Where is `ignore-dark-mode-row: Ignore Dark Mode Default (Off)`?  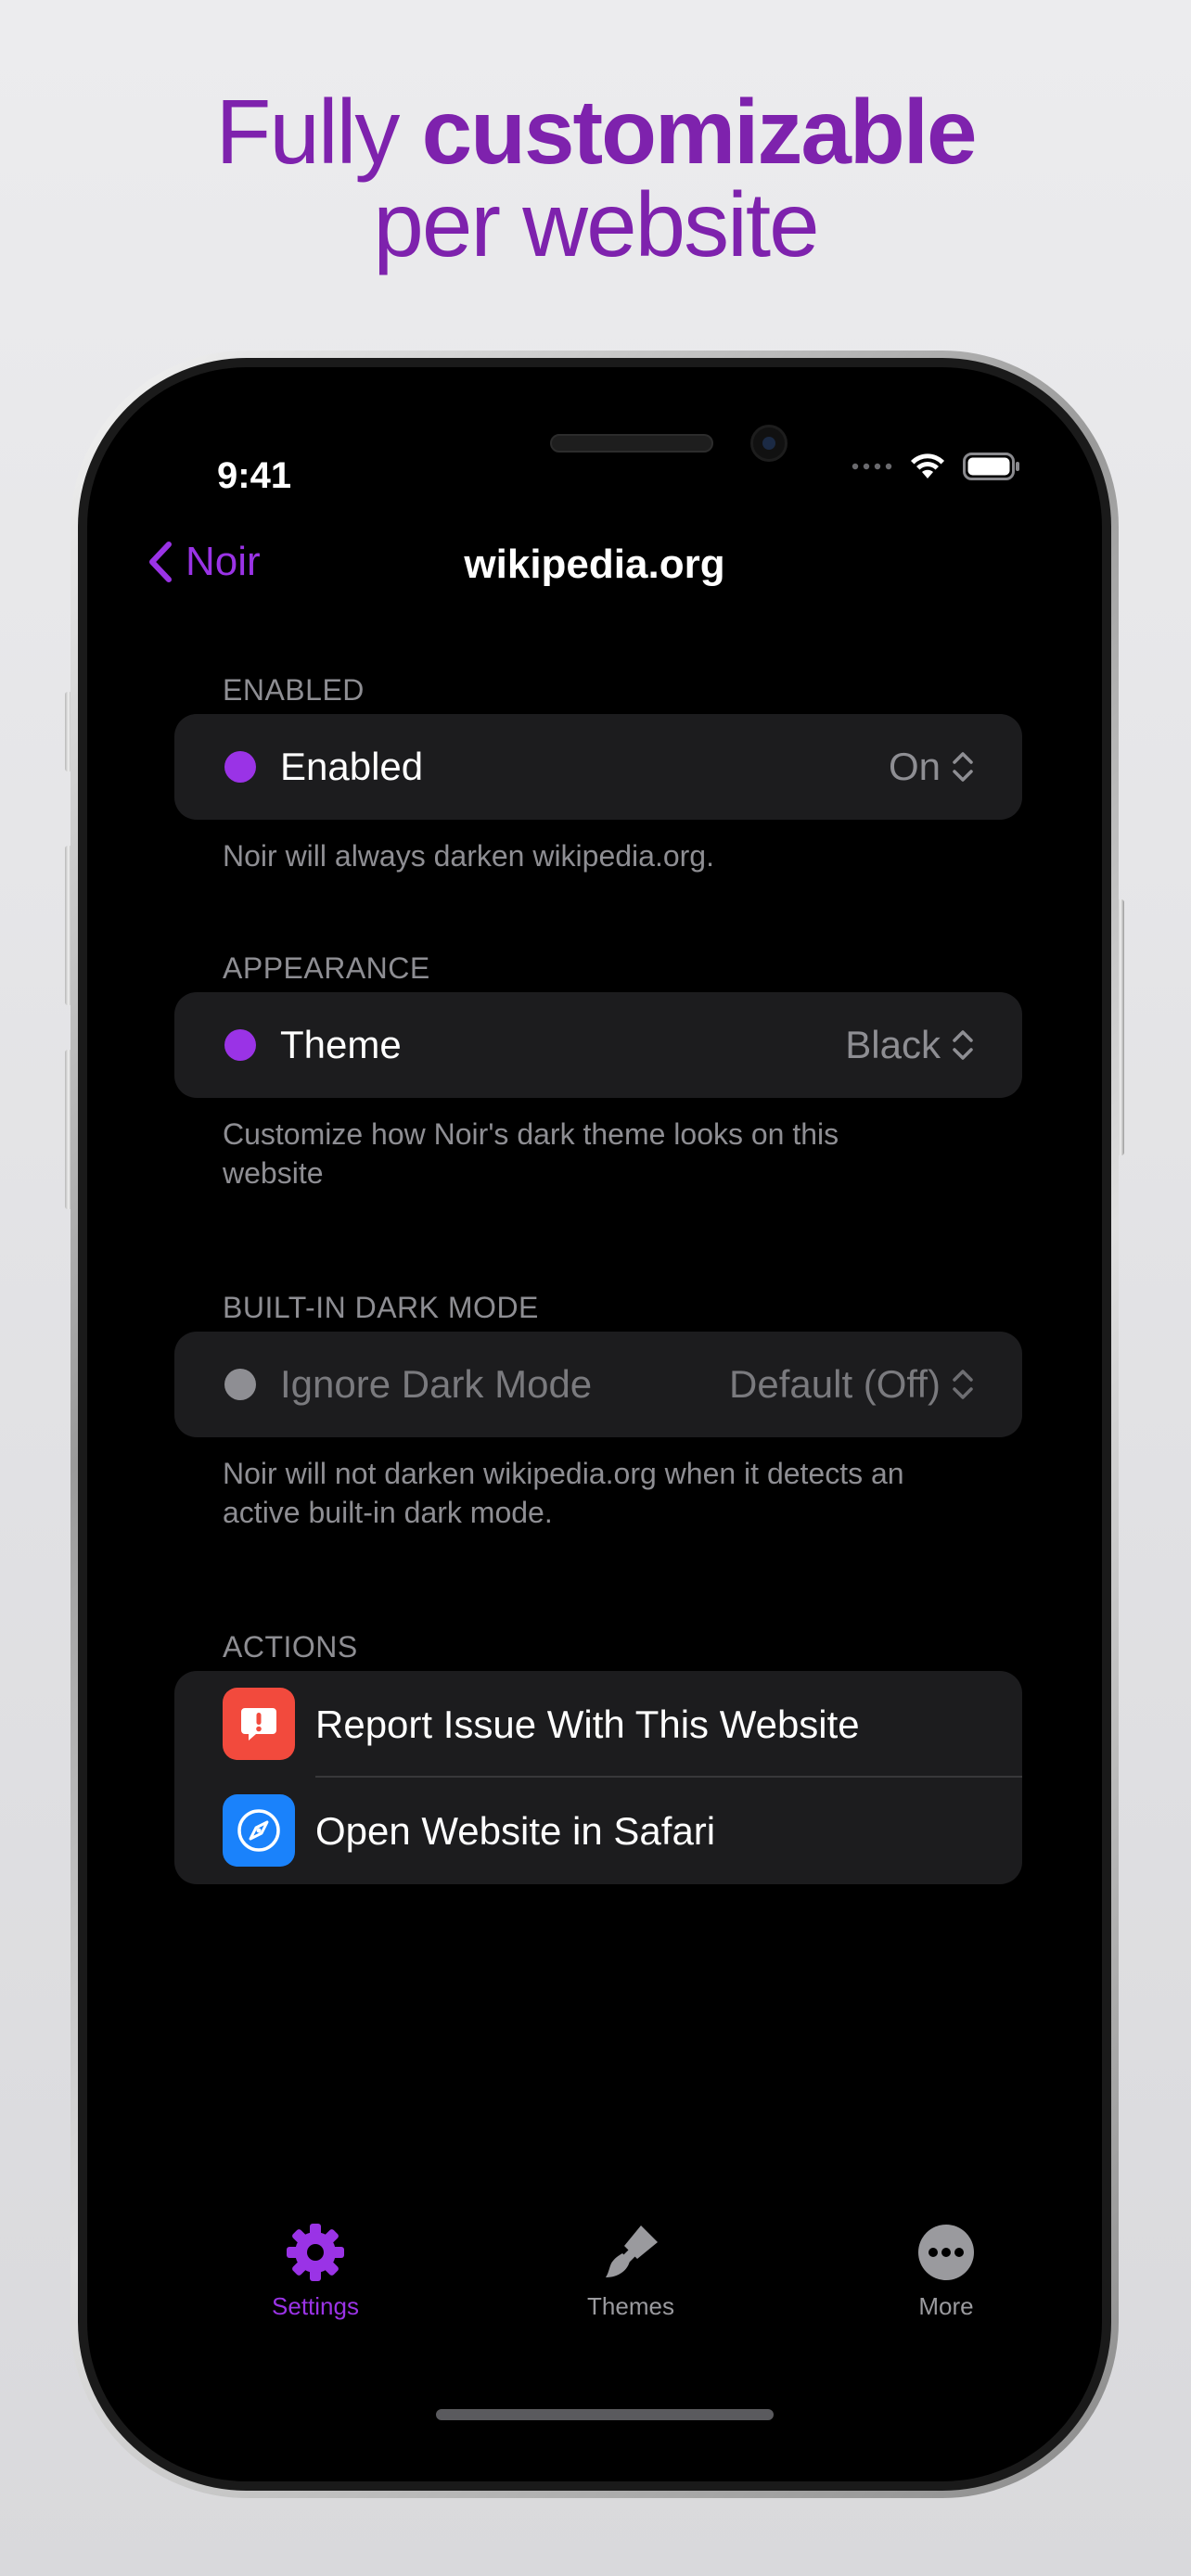
ignore-dark-mode-row: Ignore Dark Mode Default (Off) is located at coordinates (598, 1384).